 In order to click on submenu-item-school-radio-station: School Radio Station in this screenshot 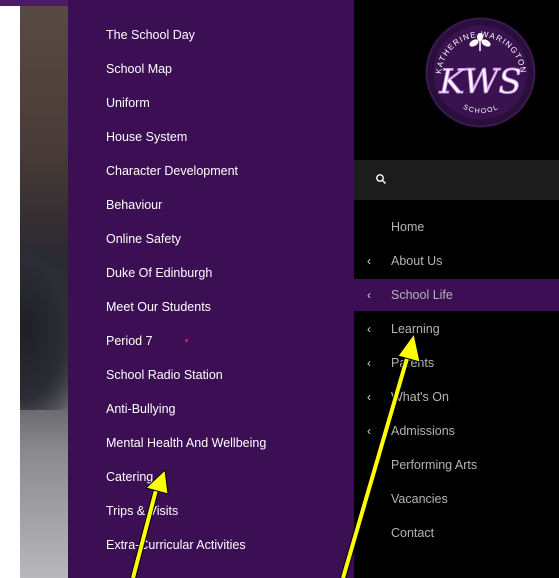, I will do `click(164, 375)`.